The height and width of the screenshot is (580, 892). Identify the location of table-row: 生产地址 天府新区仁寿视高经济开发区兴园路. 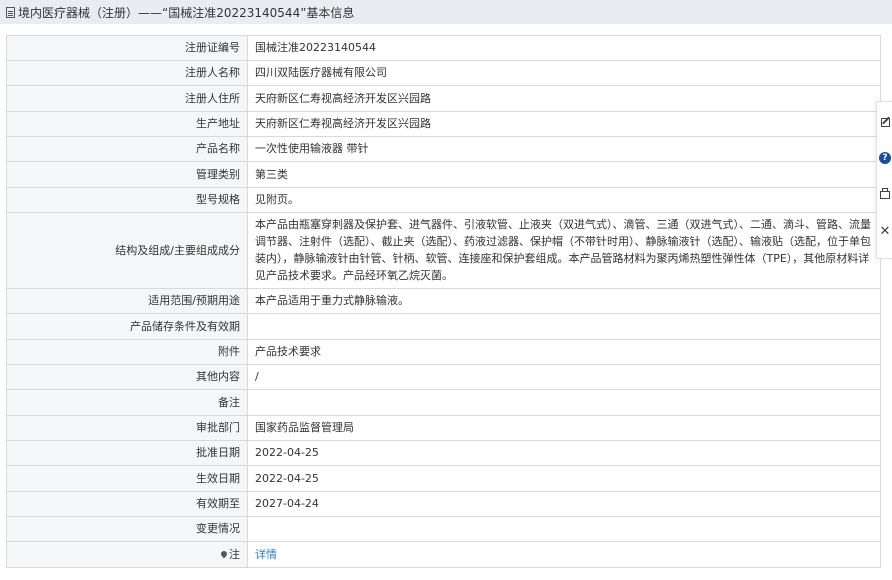
(443, 124).